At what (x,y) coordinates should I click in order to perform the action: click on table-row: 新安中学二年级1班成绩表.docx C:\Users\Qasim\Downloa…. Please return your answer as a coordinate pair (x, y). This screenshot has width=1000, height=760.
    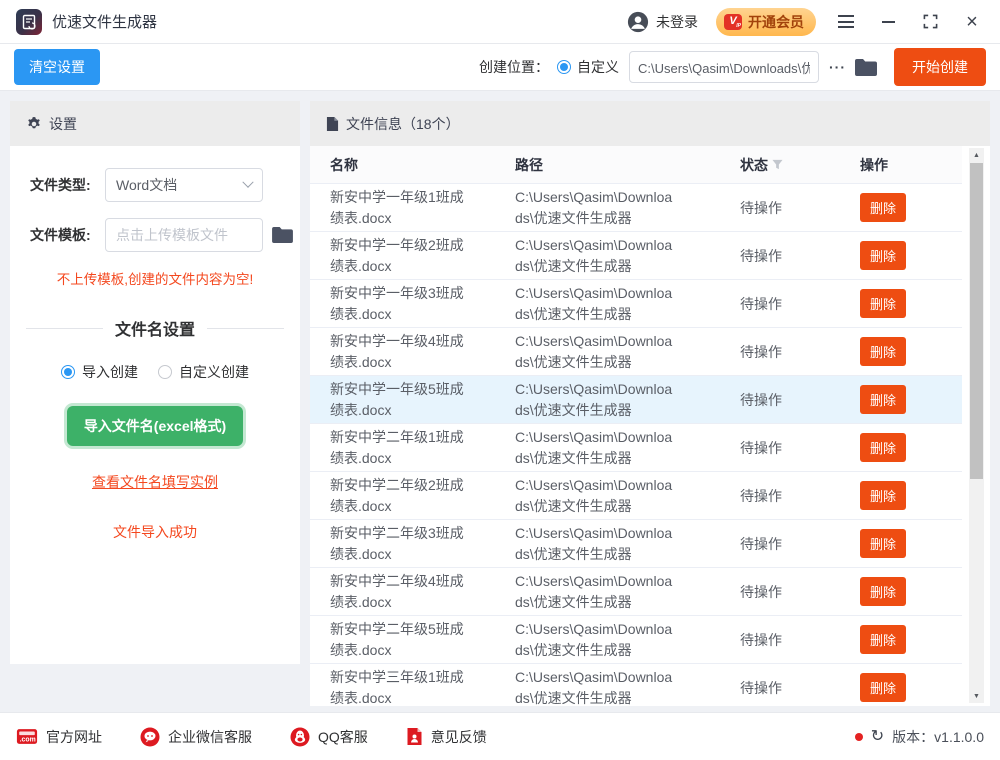
    Looking at the image, I should click on (636, 448).